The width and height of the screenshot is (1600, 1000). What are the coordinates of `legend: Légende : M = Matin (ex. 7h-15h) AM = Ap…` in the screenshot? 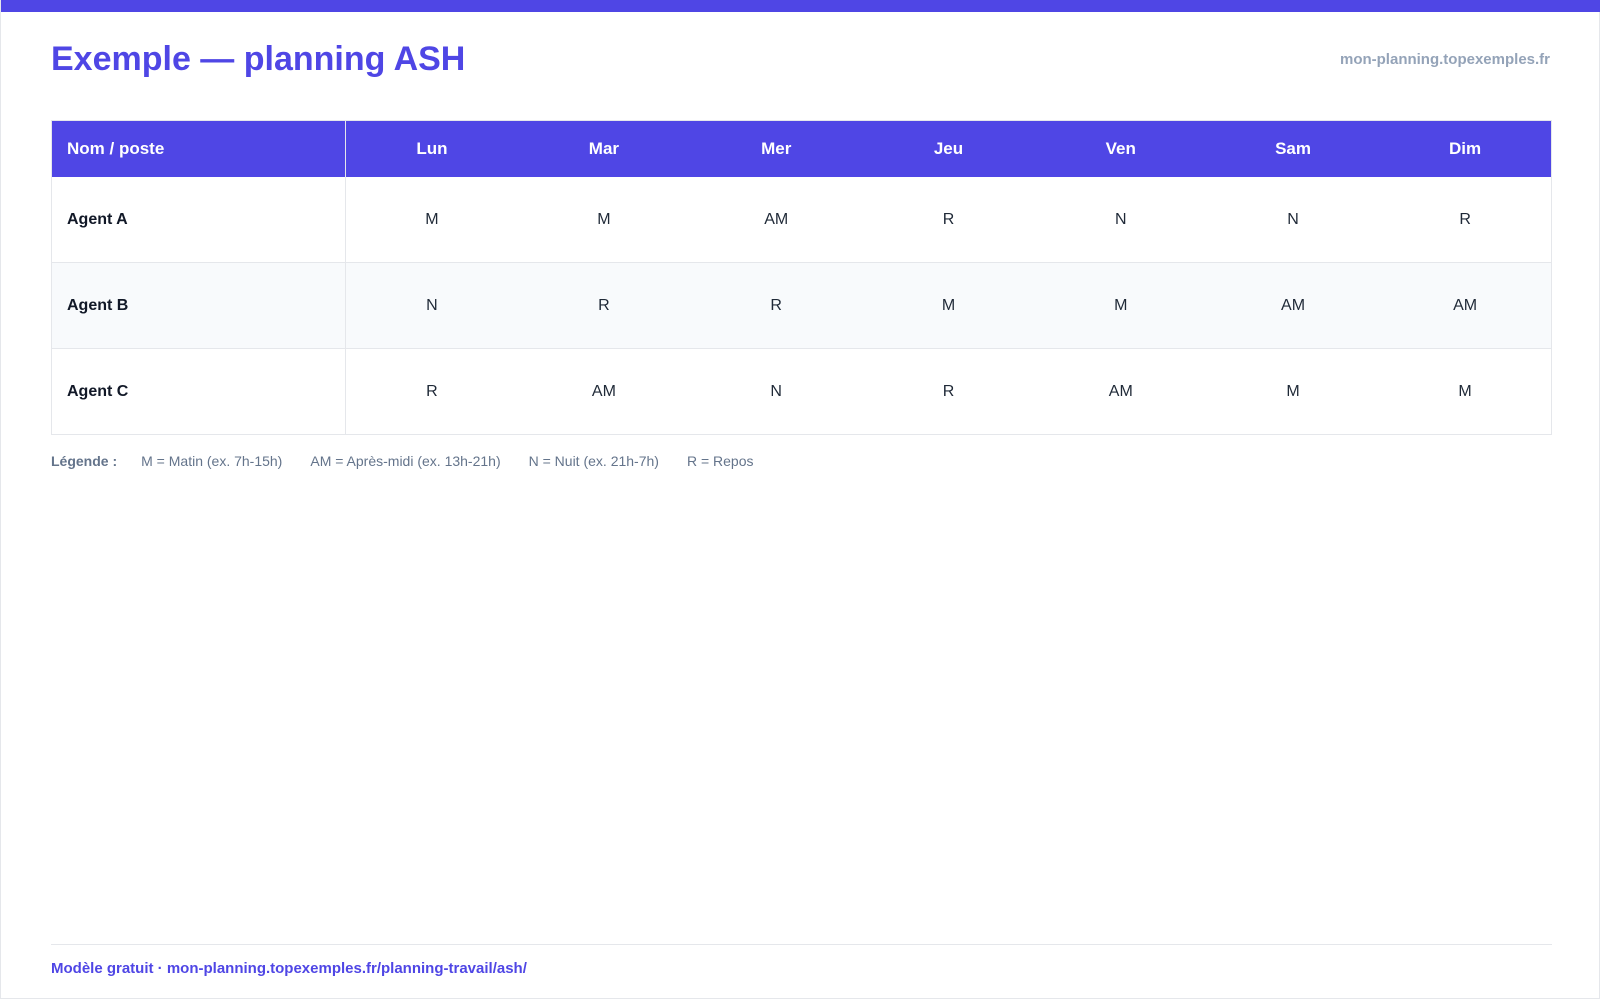 It's located at (402, 461).